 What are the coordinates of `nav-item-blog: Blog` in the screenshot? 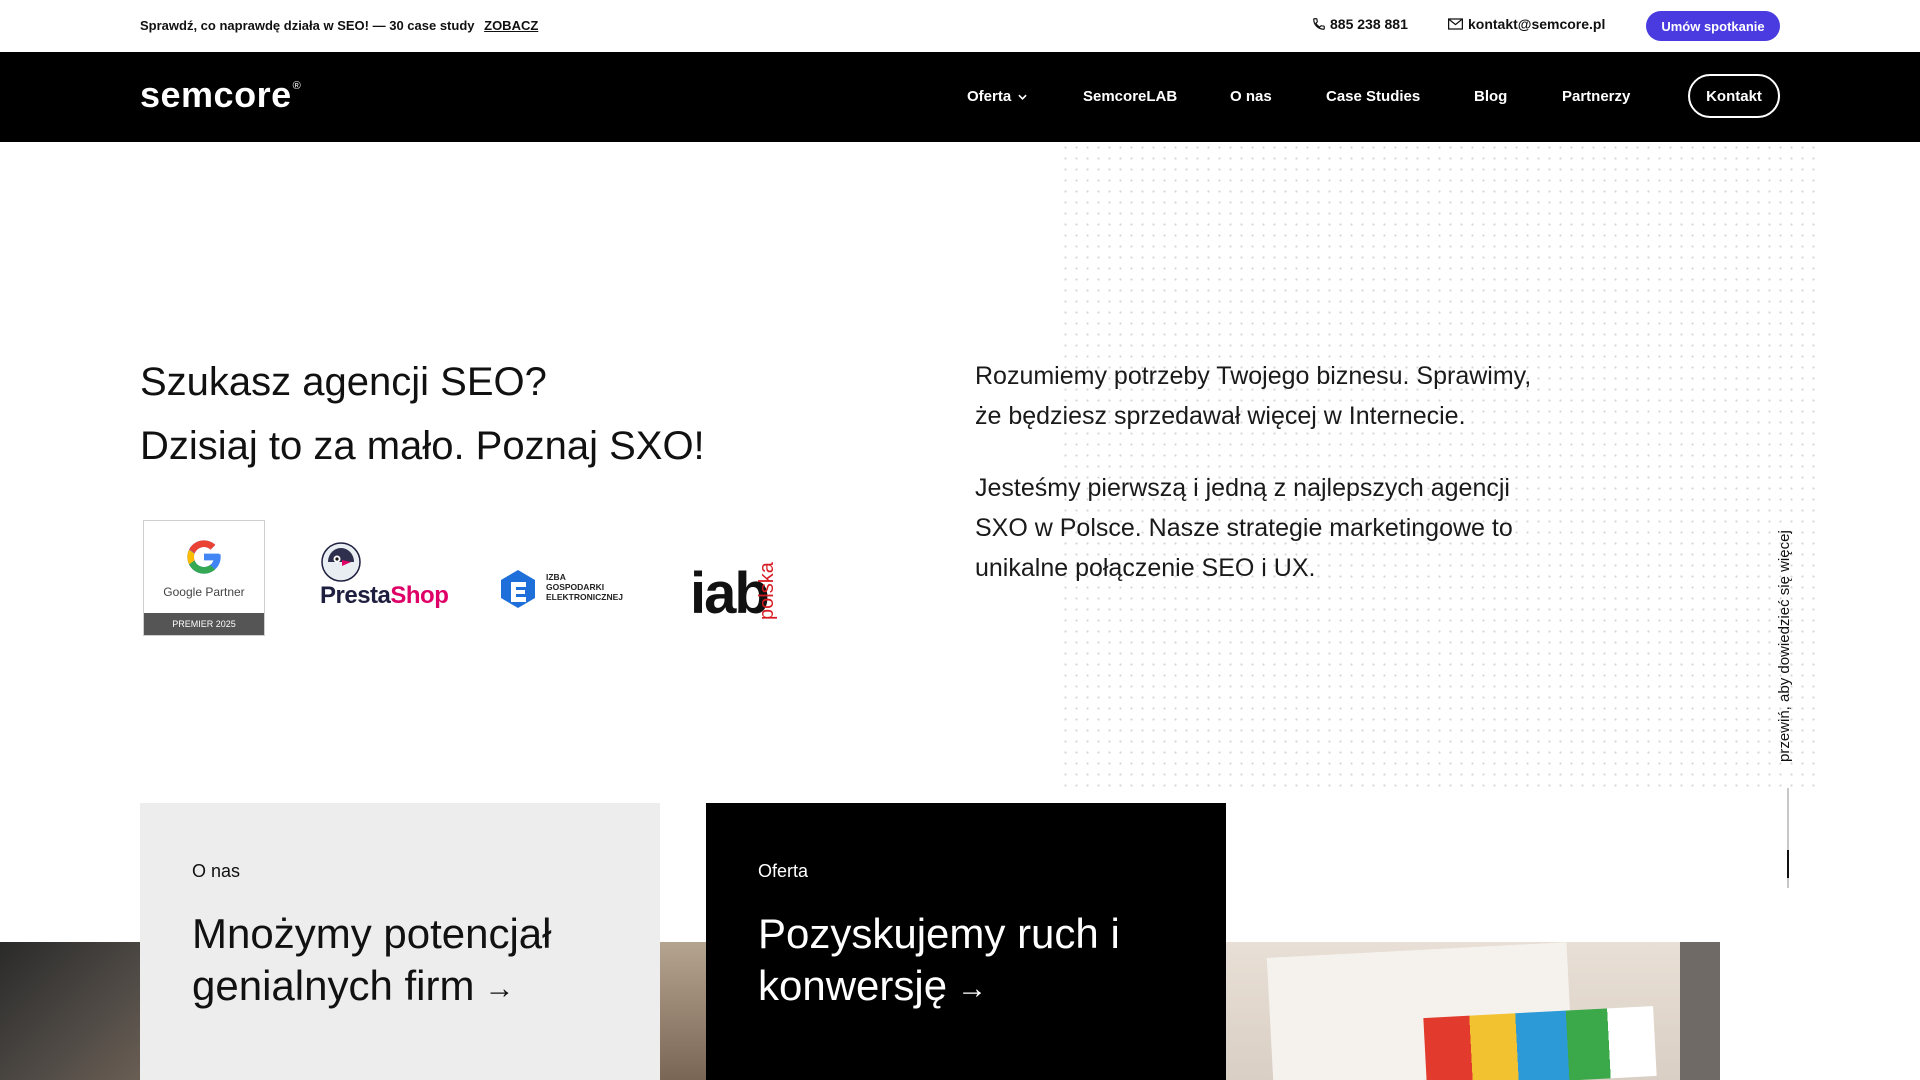 It's located at (1490, 96).